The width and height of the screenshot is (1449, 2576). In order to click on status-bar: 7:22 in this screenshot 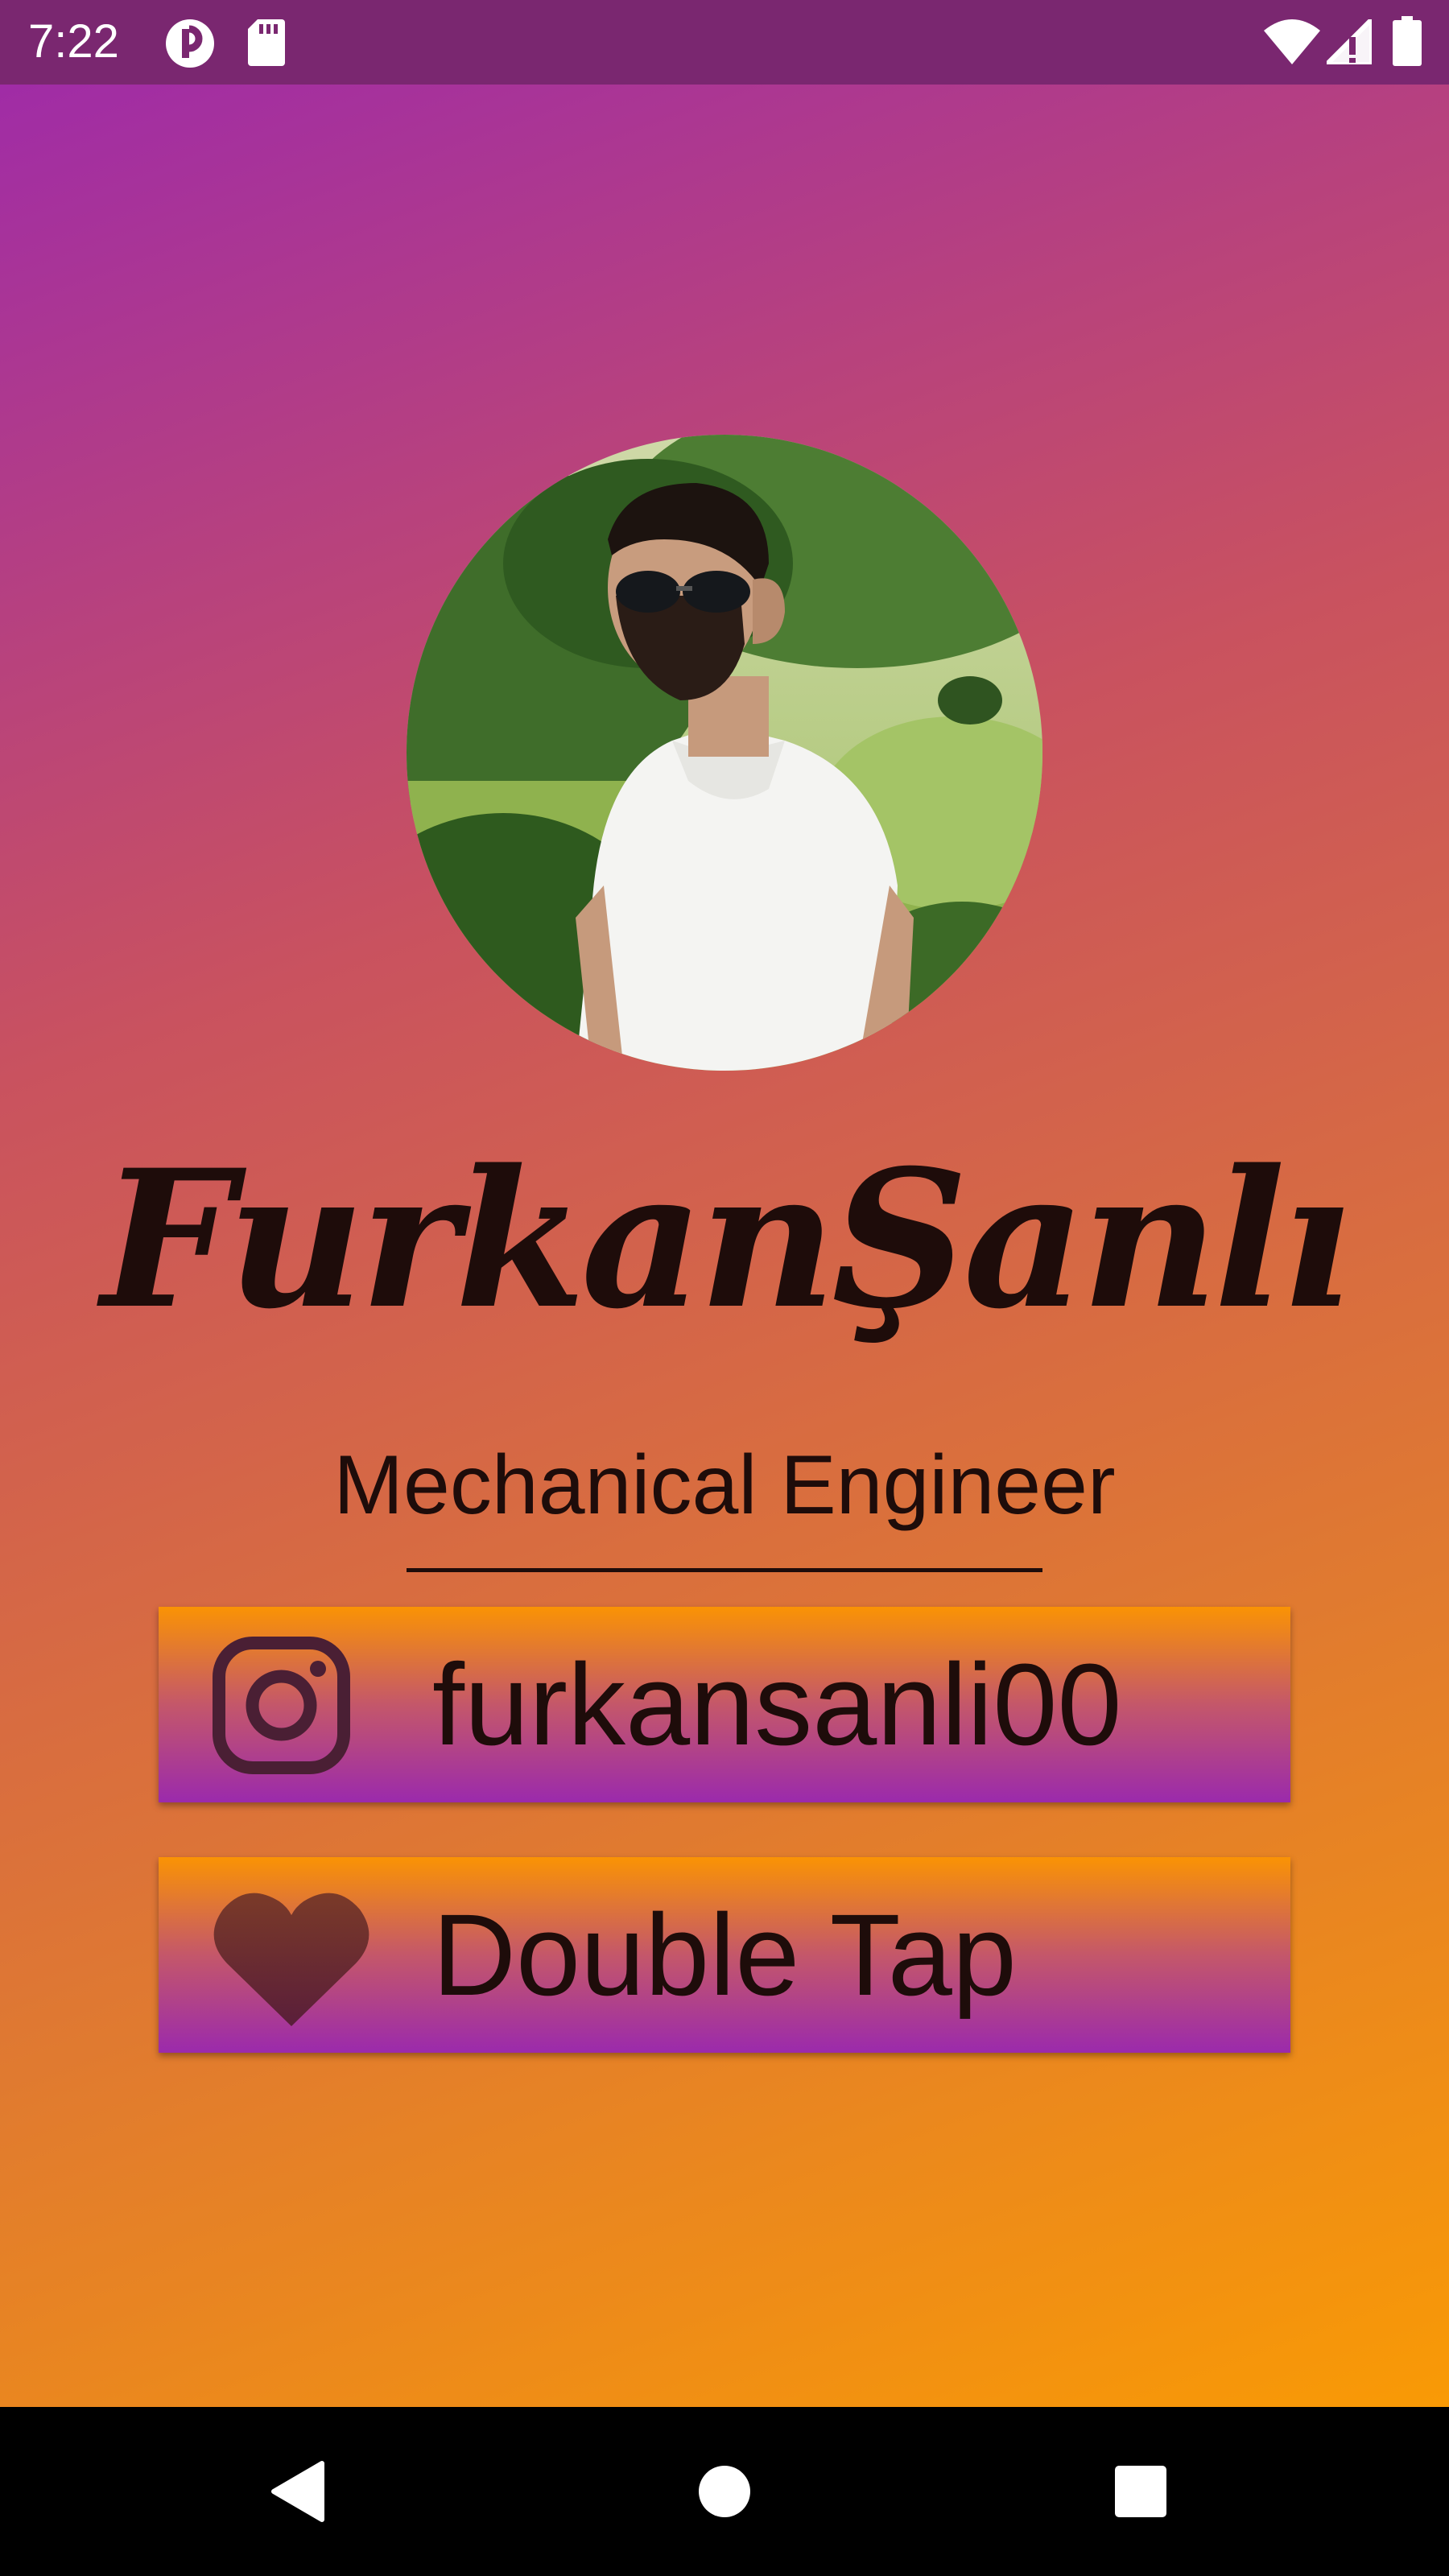, I will do `click(724, 42)`.